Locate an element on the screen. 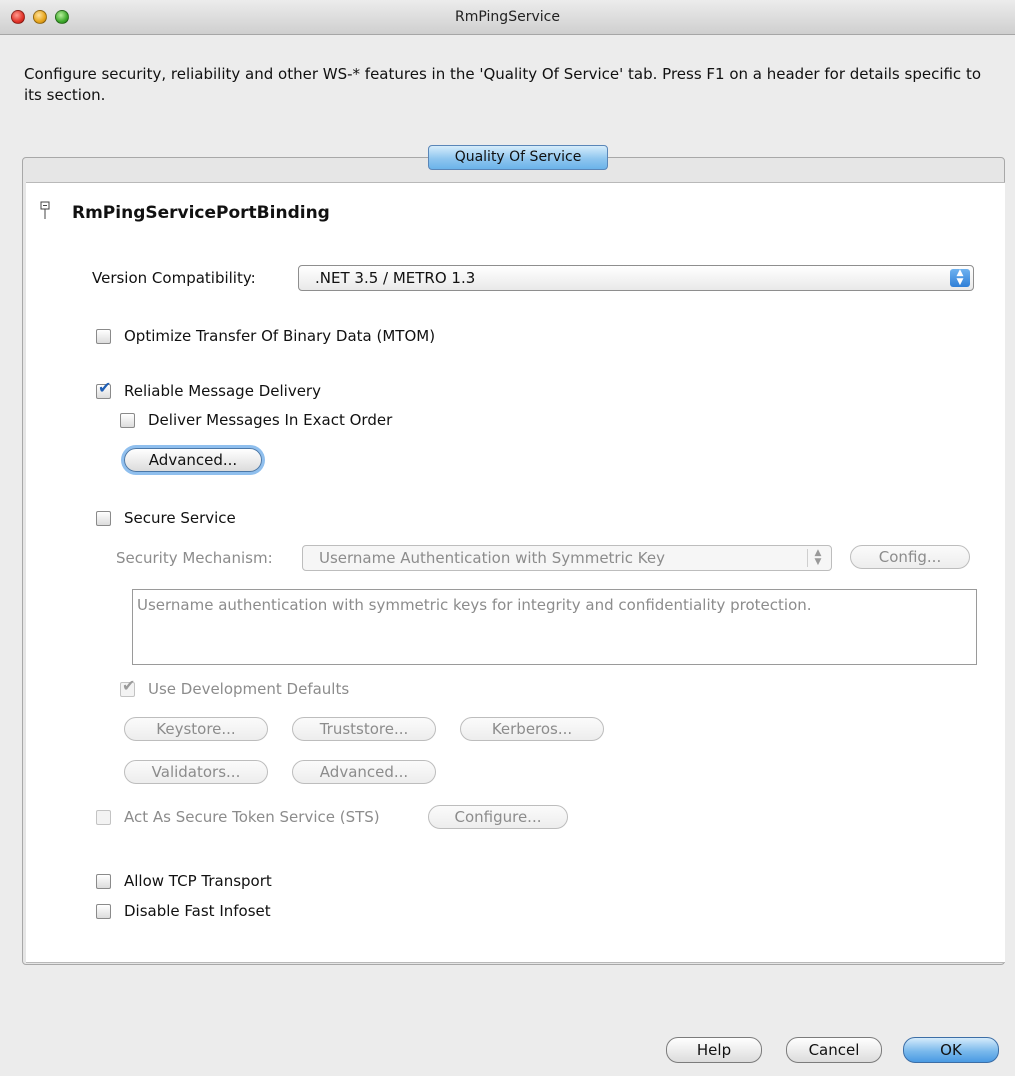 This screenshot has height=1076, width=1015. ordered-checkbox is located at coordinates (127, 420).